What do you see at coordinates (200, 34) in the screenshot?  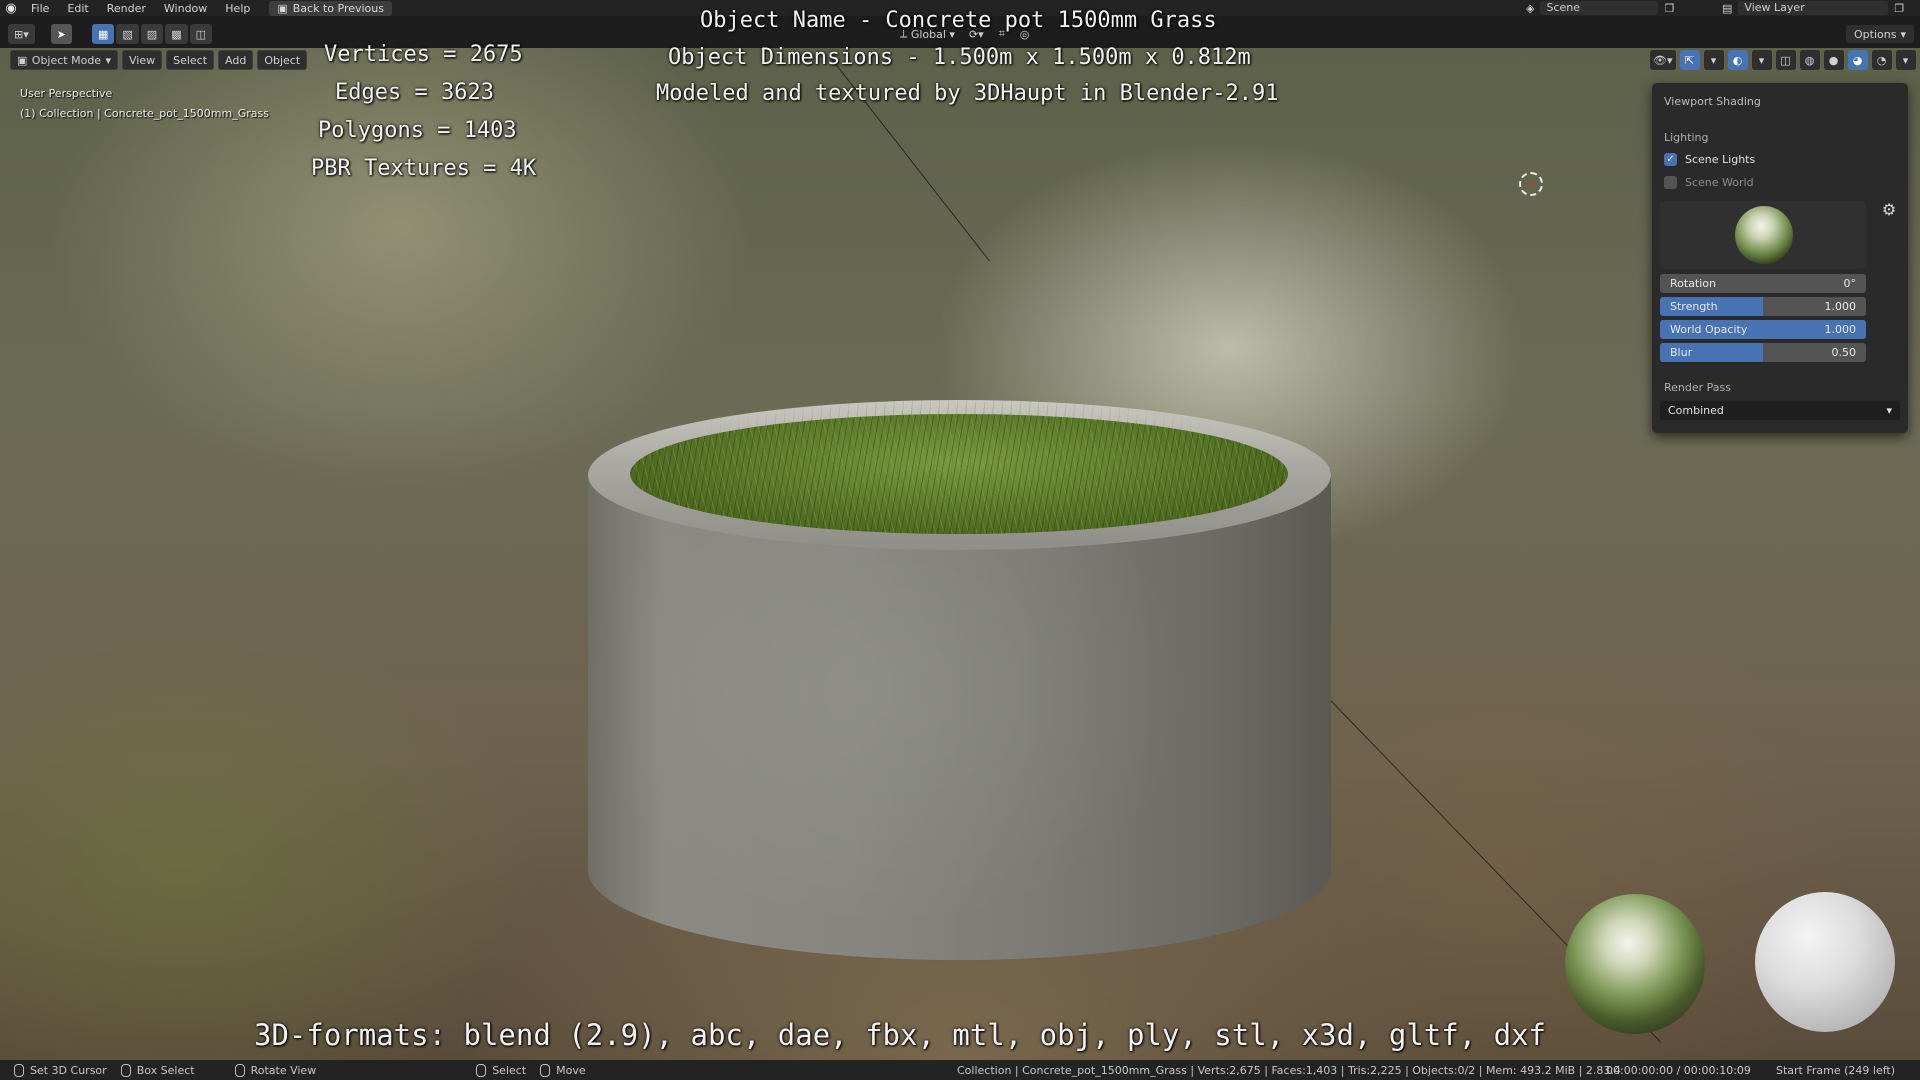 I see `select-mode-intersect-icon: ◫` at bounding box center [200, 34].